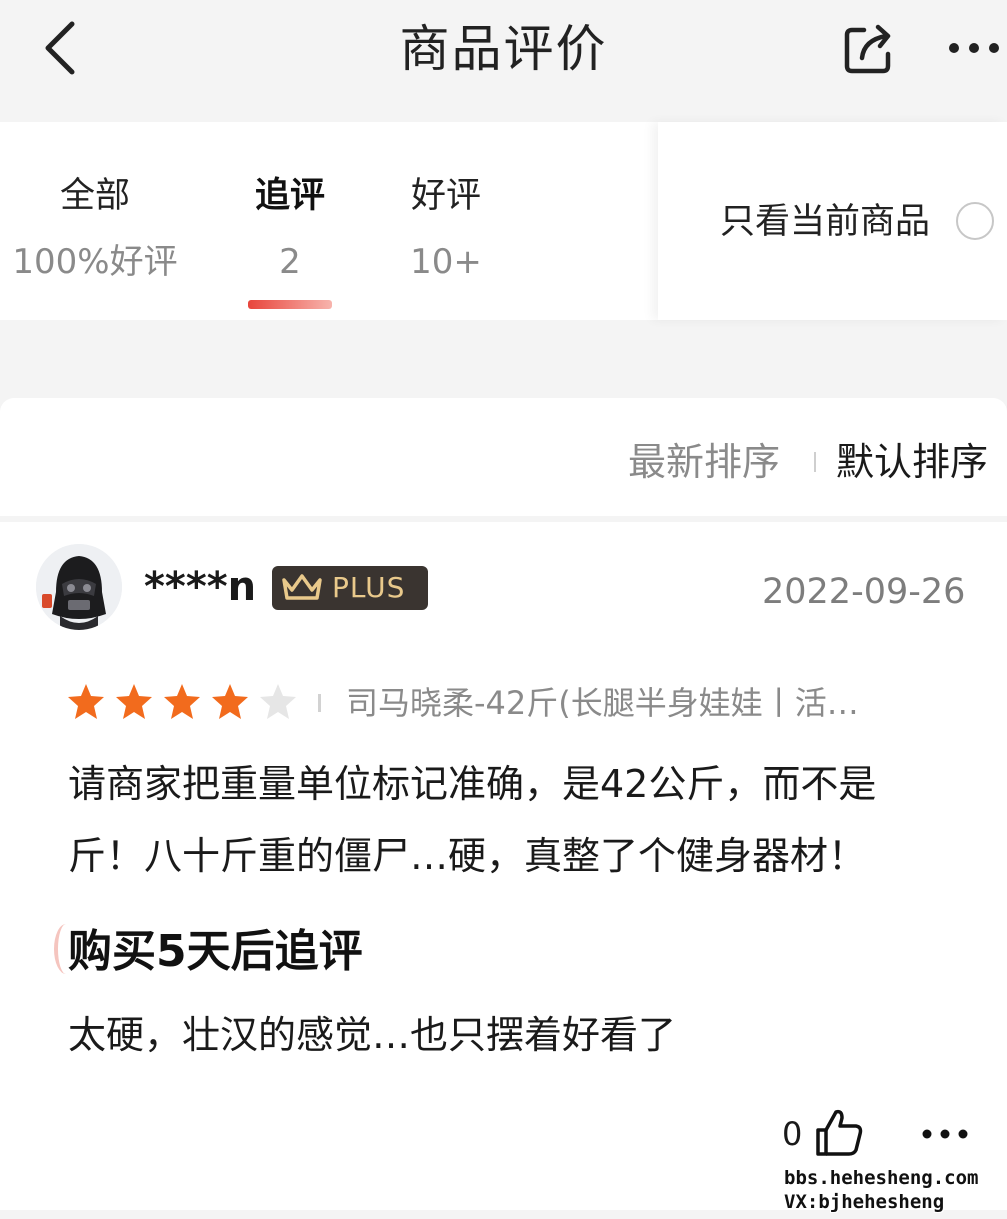  What do you see at coordinates (94, 196) in the screenshot?
I see `tab-label: 全部` at bounding box center [94, 196].